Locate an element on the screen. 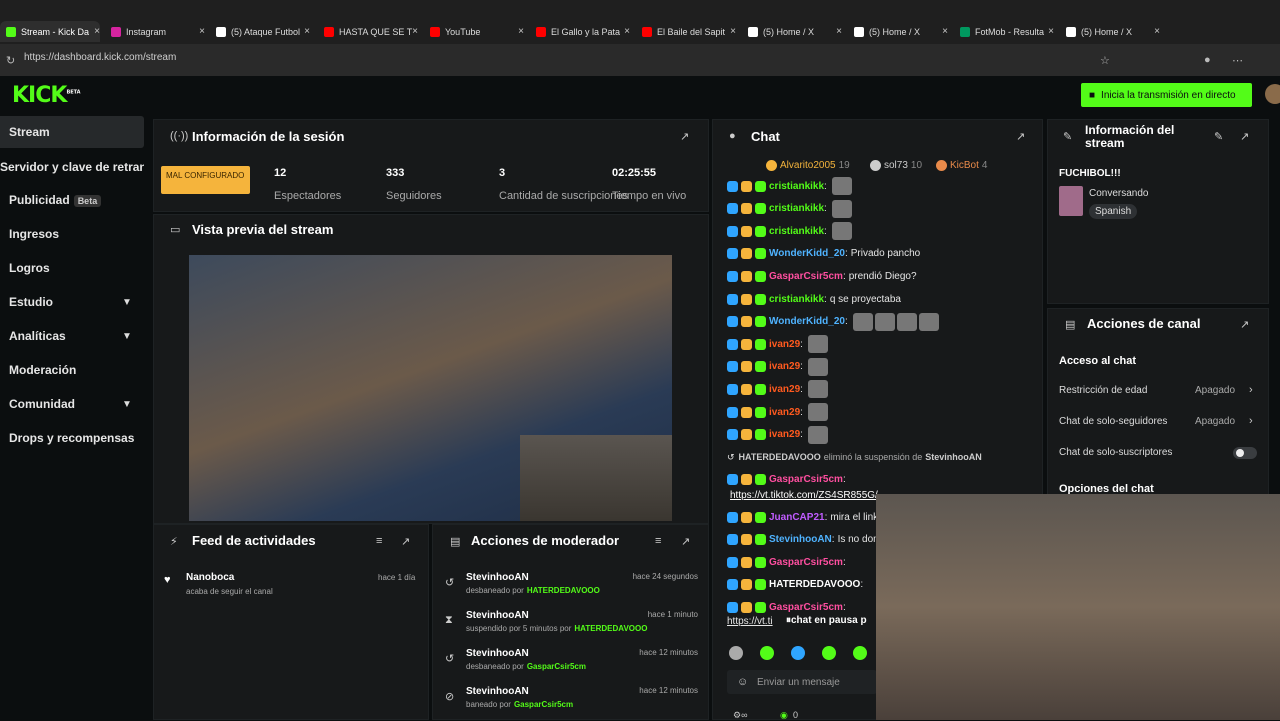 This screenshot has width=1280, height=721. user-avatar is located at coordinates (1272, 94).